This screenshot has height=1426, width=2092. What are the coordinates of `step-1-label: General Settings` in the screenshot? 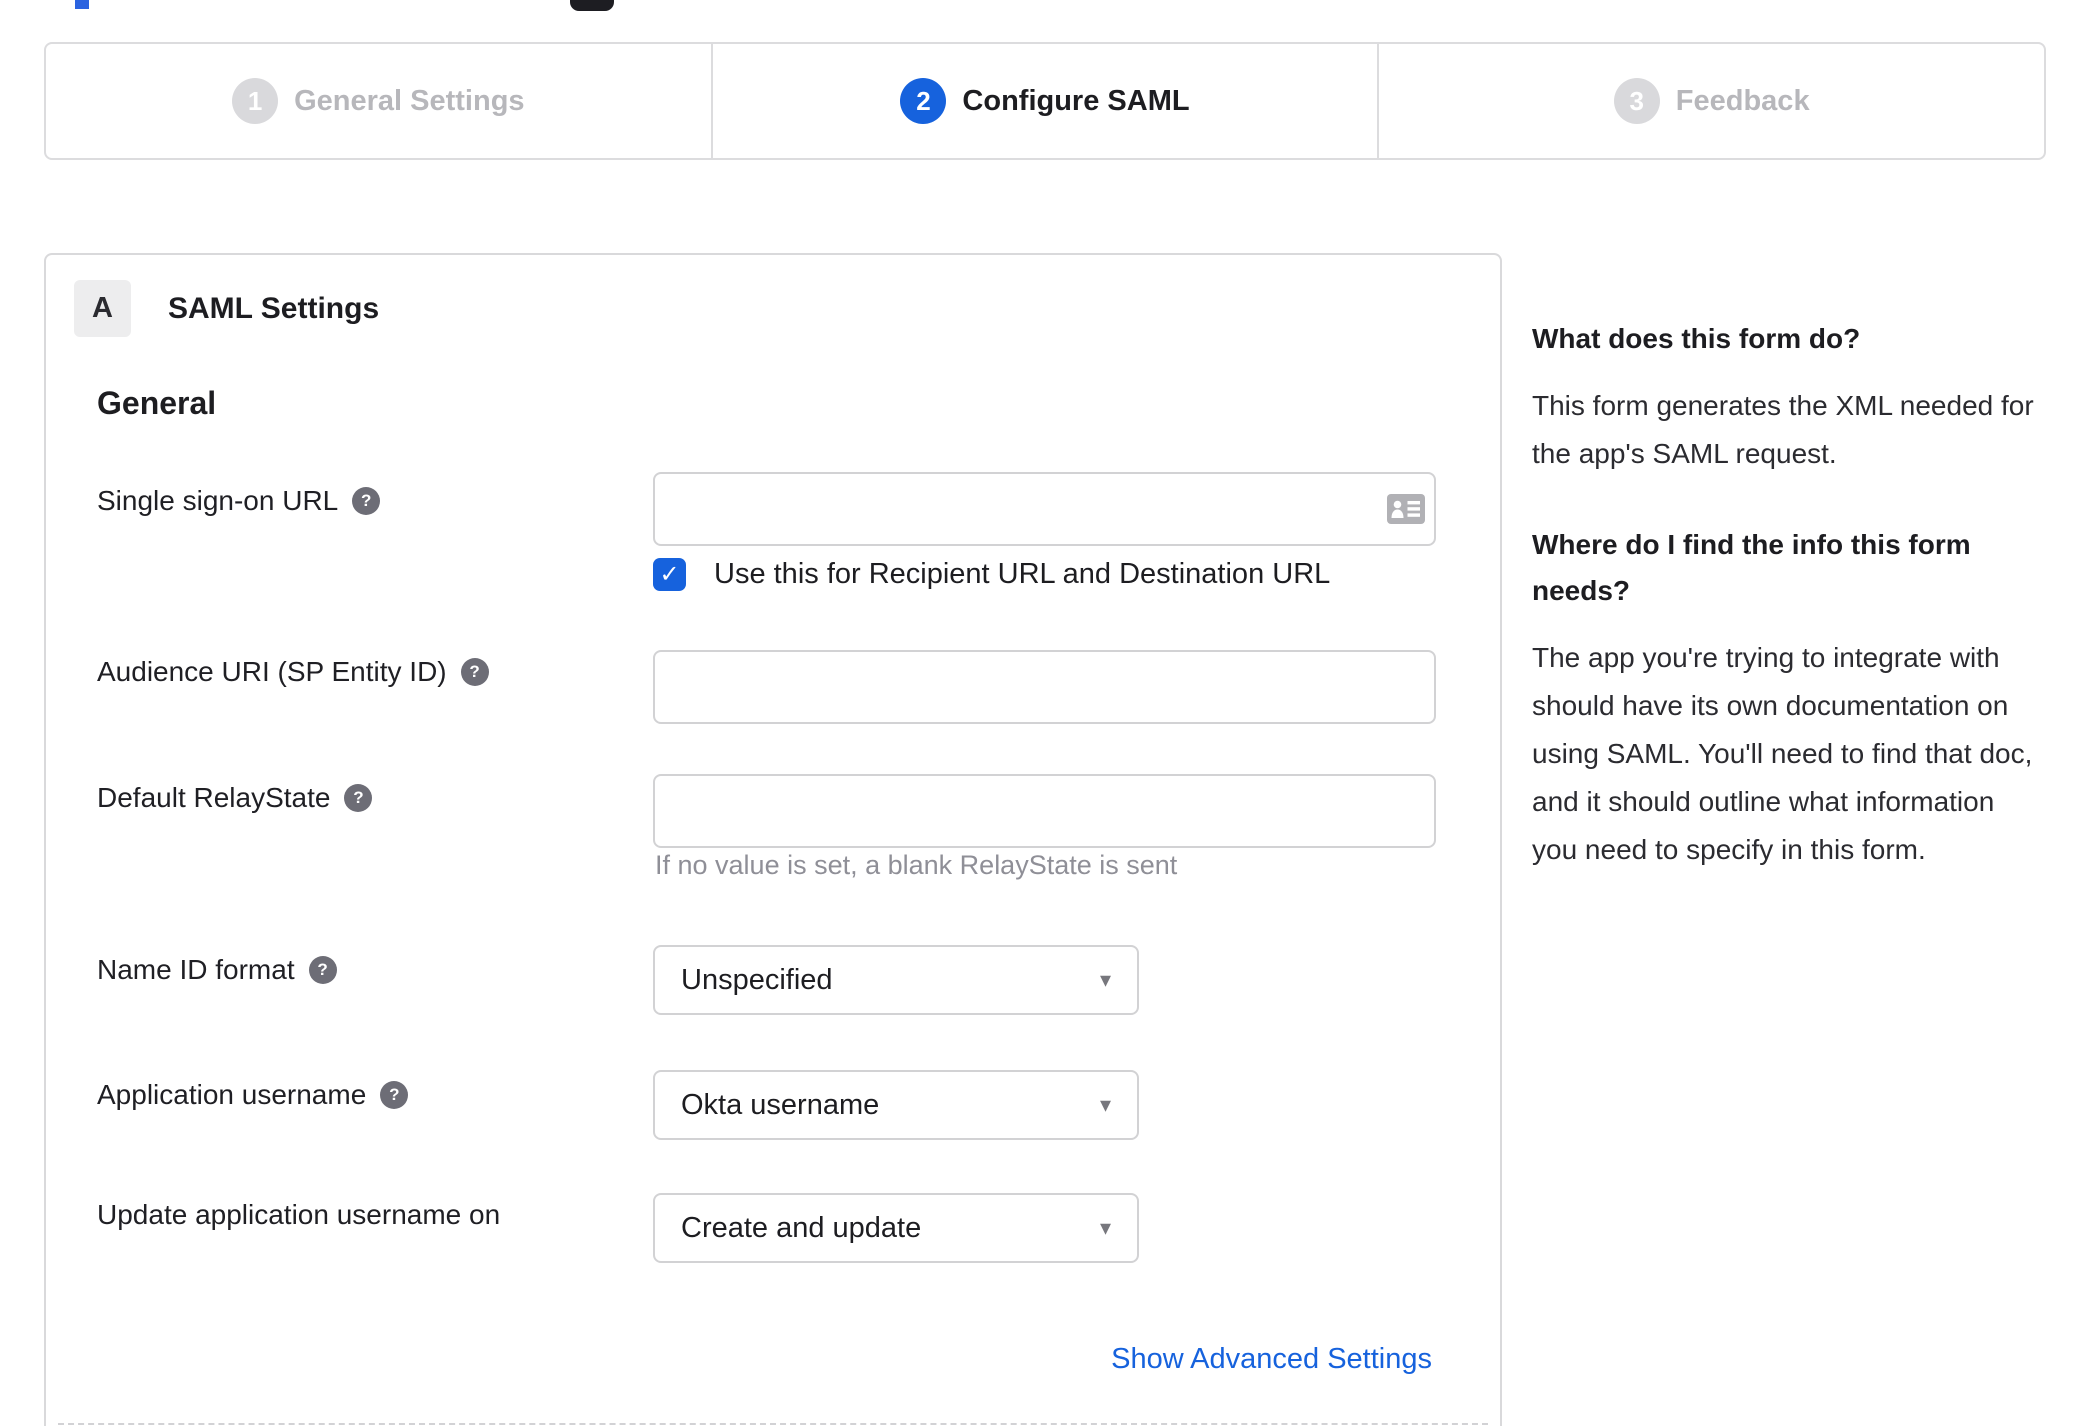 It's located at (409, 100).